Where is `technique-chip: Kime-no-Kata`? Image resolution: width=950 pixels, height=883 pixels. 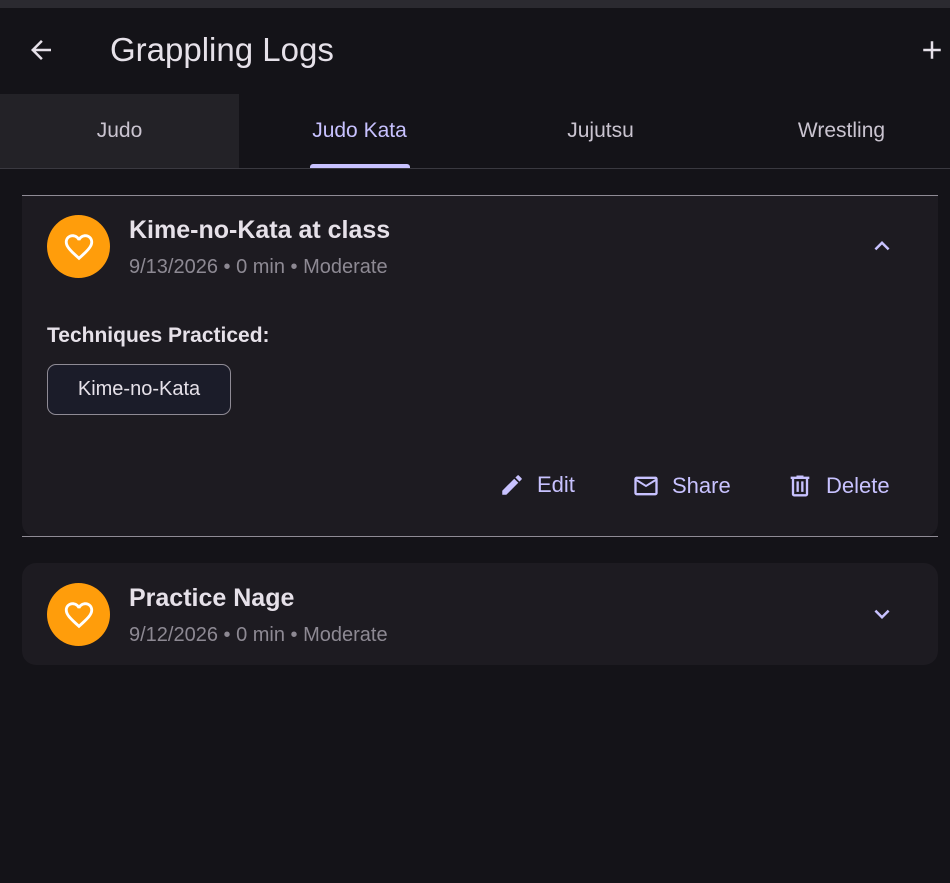
technique-chip: Kime-no-Kata is located at coordinates (139, 389).